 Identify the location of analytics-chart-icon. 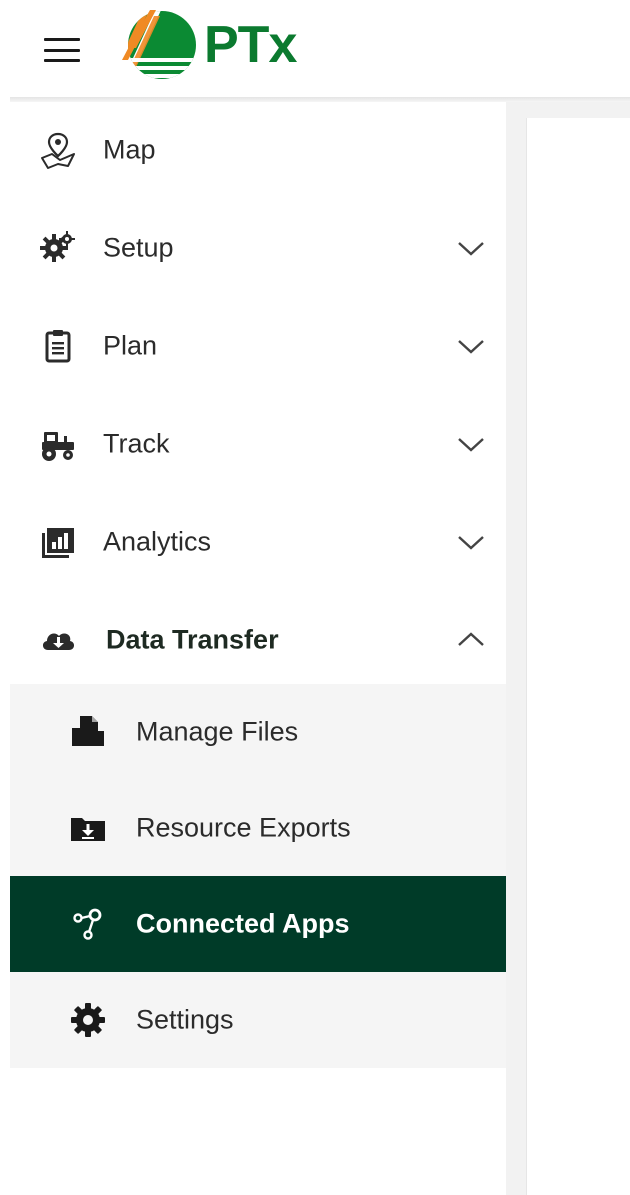
(58, 542).